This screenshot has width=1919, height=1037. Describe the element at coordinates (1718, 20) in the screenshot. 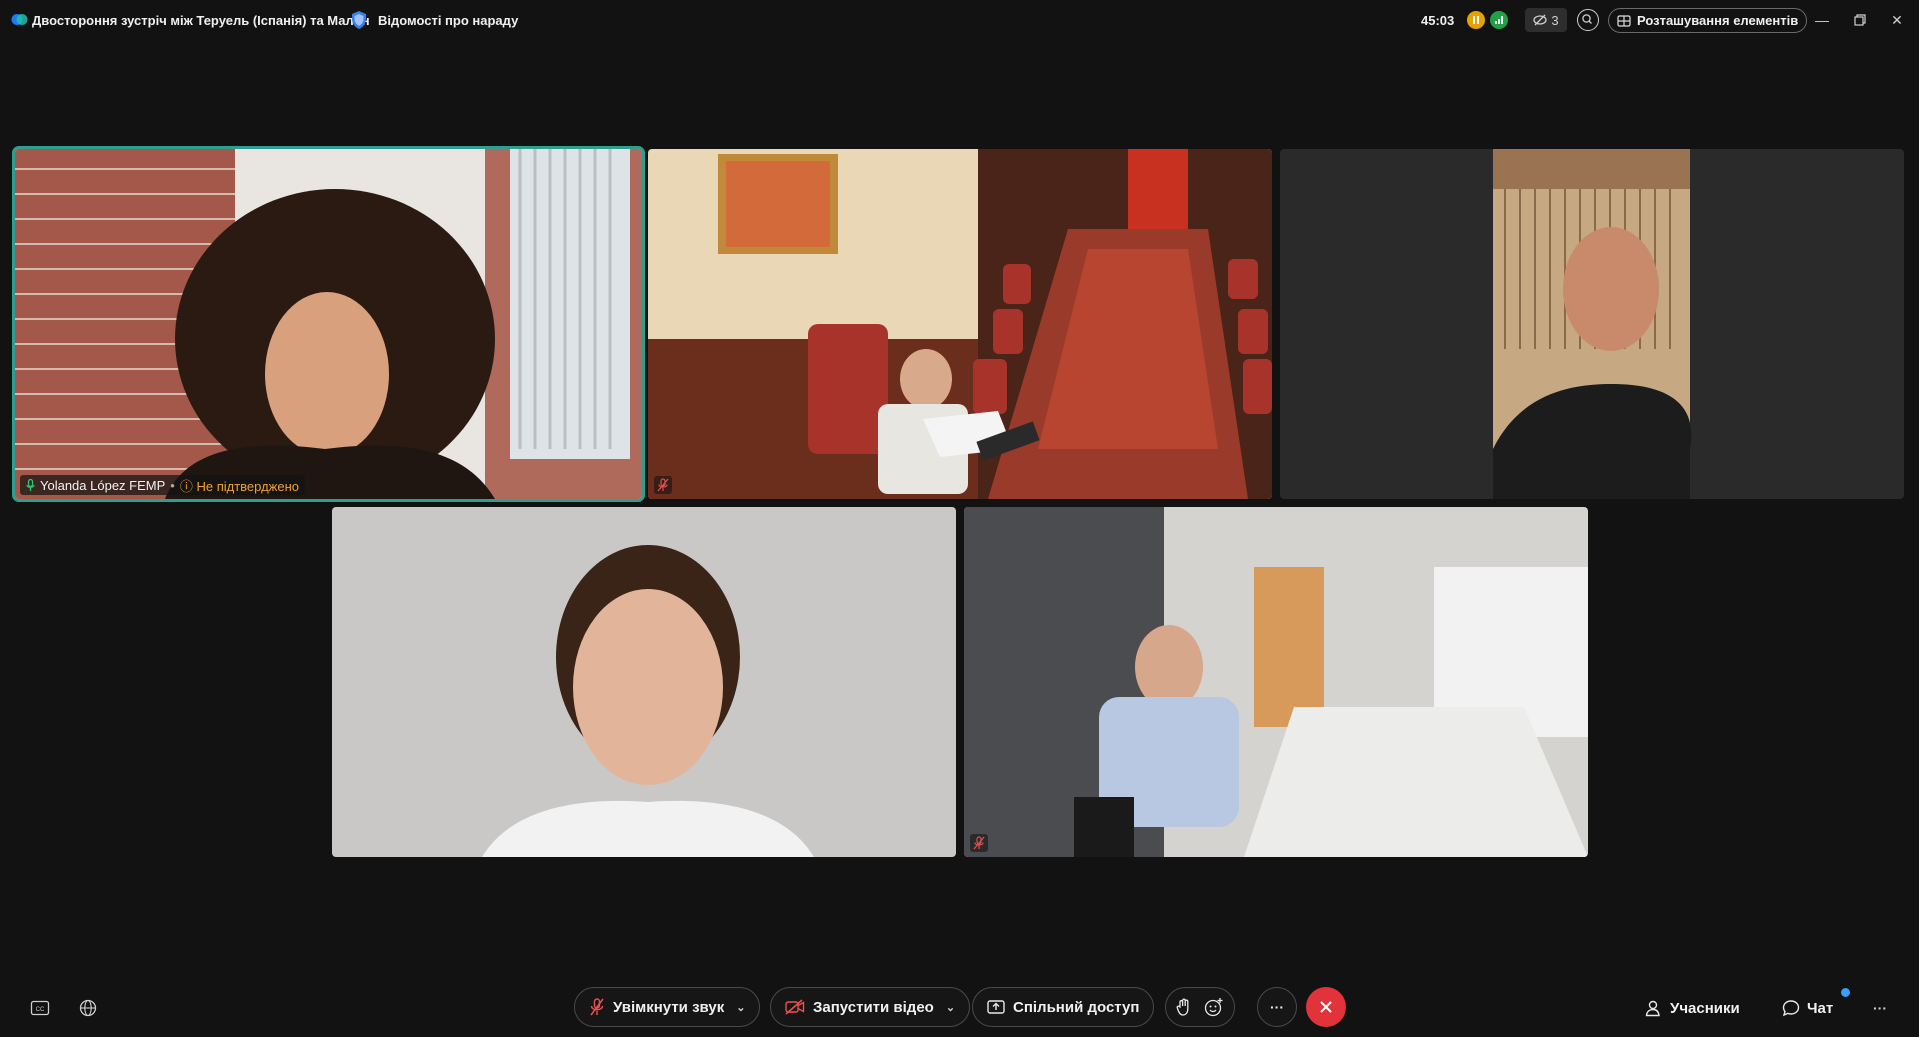

I see `layout-label: Розташування елементів` at that location.